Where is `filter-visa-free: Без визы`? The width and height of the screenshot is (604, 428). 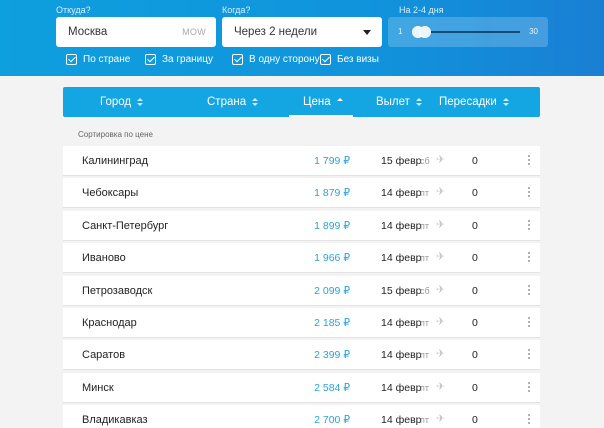 filter-visa-free: Без визы is located at coordinates (349, 59).